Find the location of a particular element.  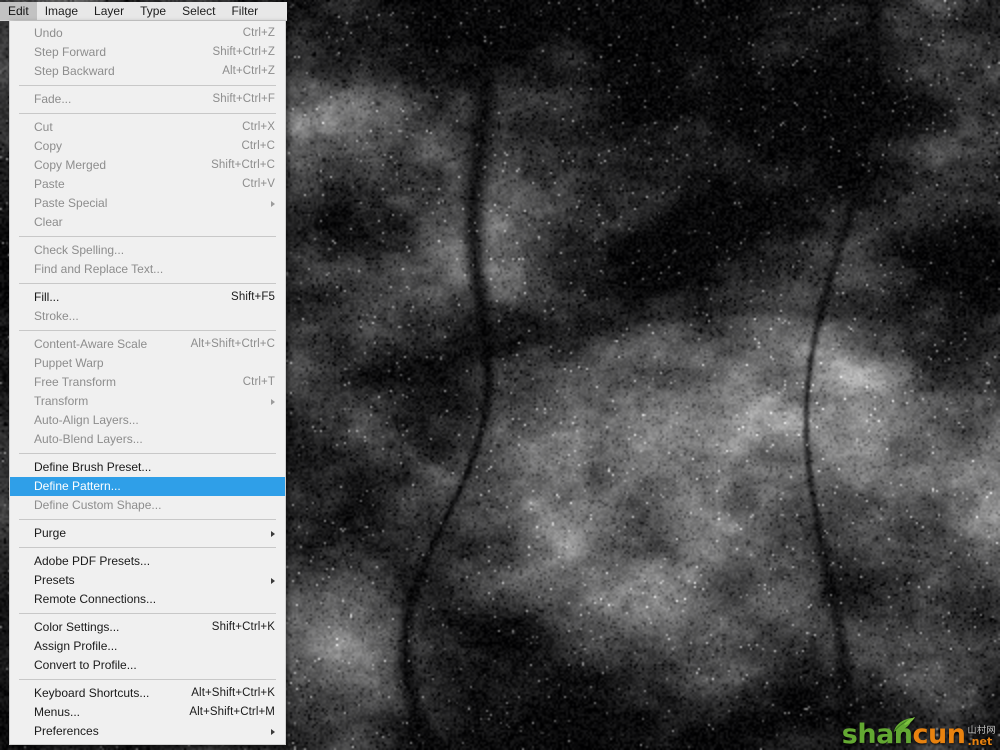

menu-item-copy: Copy Ctrl+C is located at coordinates (147, 146).